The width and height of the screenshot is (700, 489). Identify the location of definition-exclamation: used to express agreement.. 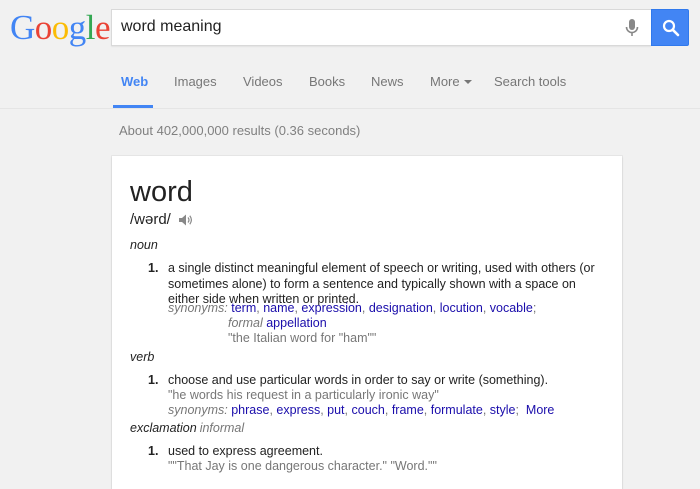
(245, 451).